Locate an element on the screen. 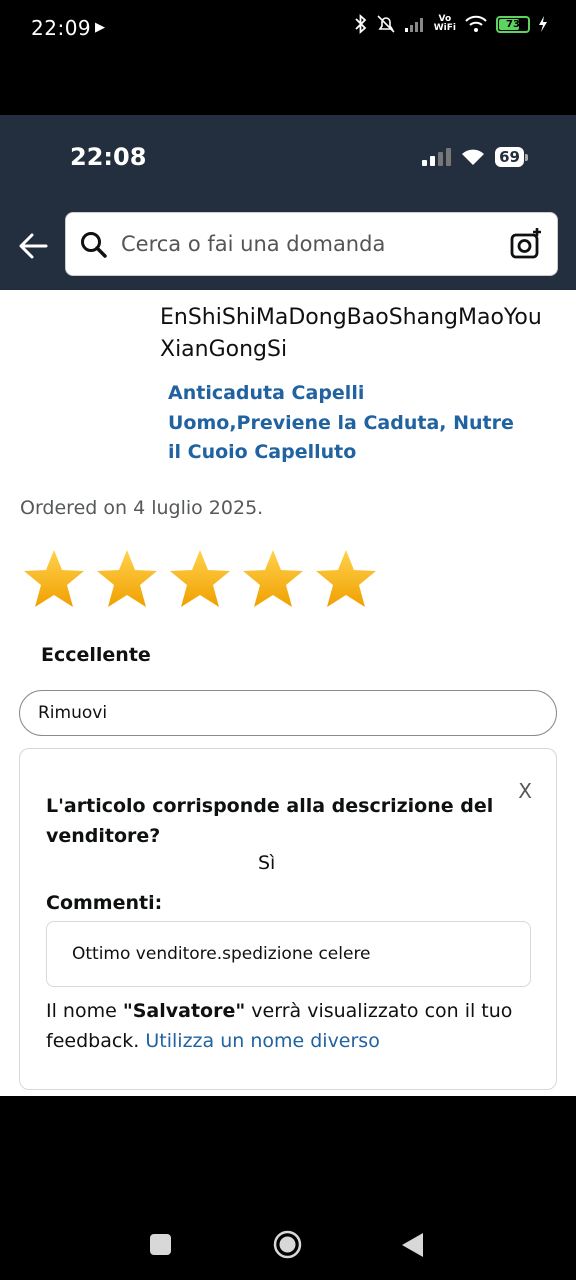  vowifi-bottom-label: WiFi is located at coordinates (444, 28).